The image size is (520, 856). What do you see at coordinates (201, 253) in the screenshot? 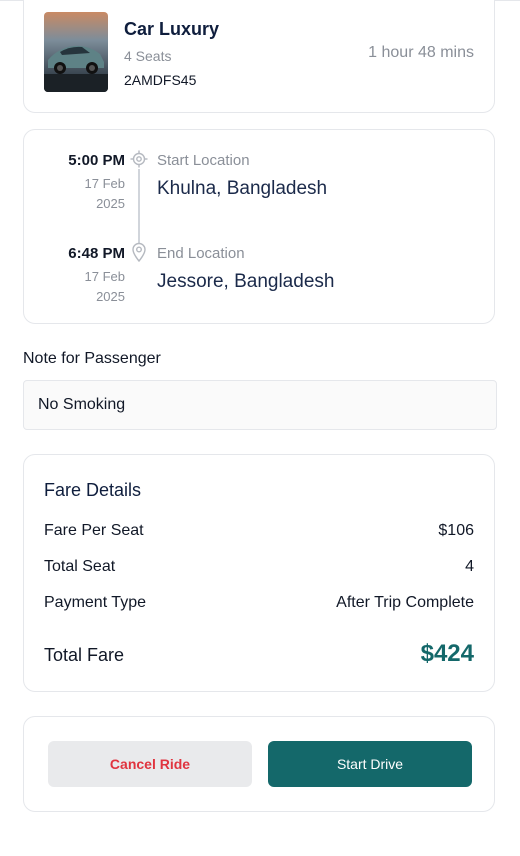
I see `end-location-label: End Location` at bounding box center [201, 253].